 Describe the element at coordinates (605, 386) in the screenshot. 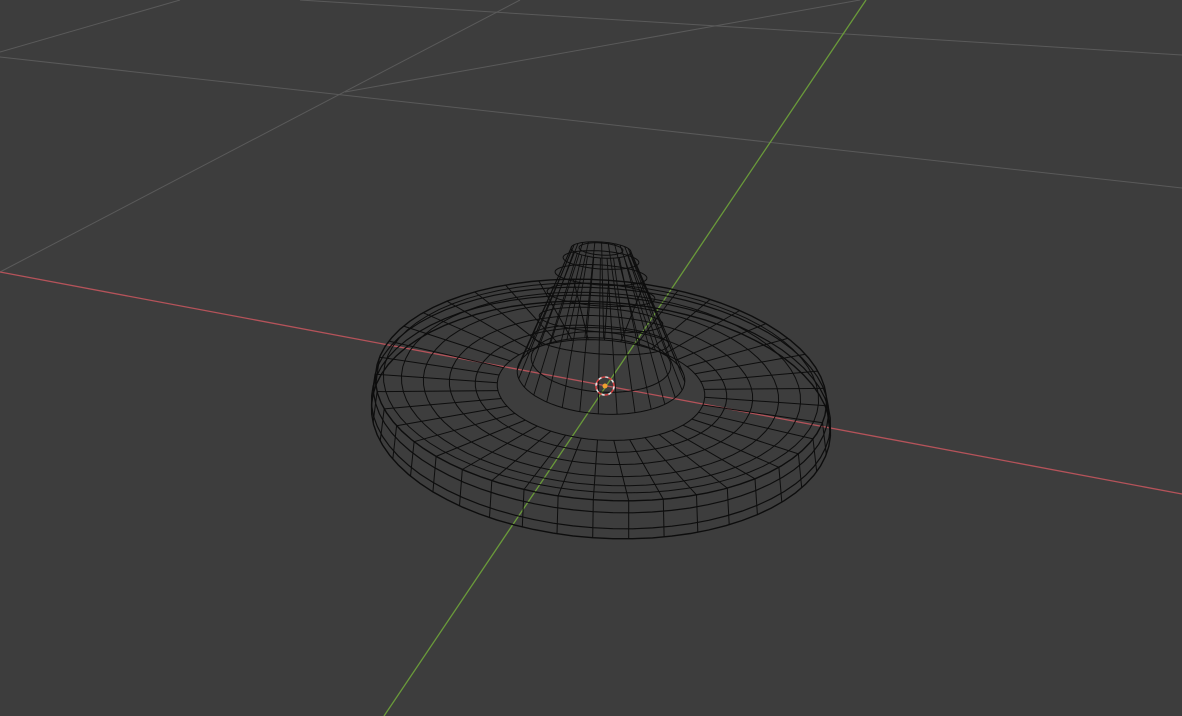

I see `object-origin` at that location.